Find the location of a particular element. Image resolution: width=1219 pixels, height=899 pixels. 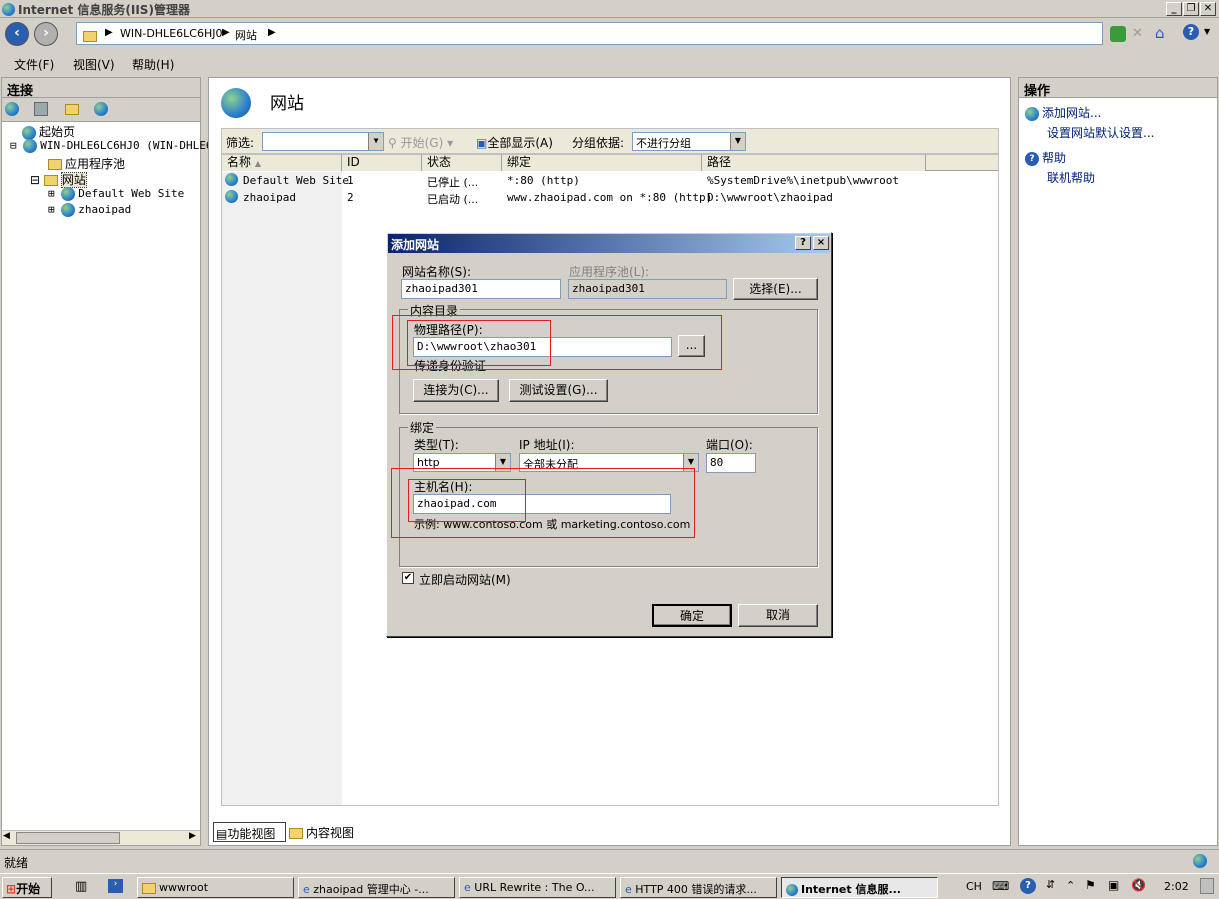

column-id: ID is located at coordinates (382, 163).